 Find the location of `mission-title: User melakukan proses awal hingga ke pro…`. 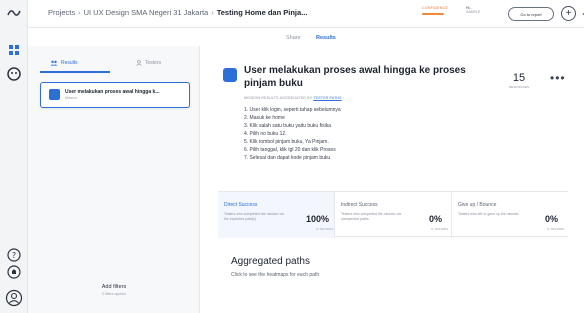

mission-title: User melakukan proses awal hingga ke pro… is located at coordinates (355, 77).